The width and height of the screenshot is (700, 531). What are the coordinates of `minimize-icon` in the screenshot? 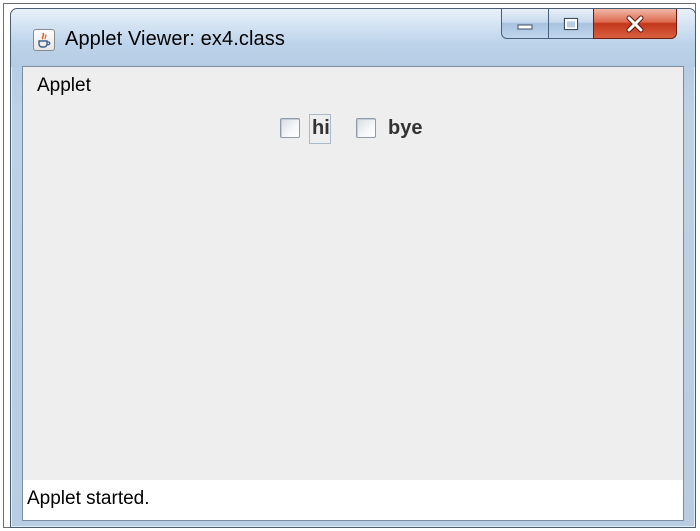 It's located at (525, 26).